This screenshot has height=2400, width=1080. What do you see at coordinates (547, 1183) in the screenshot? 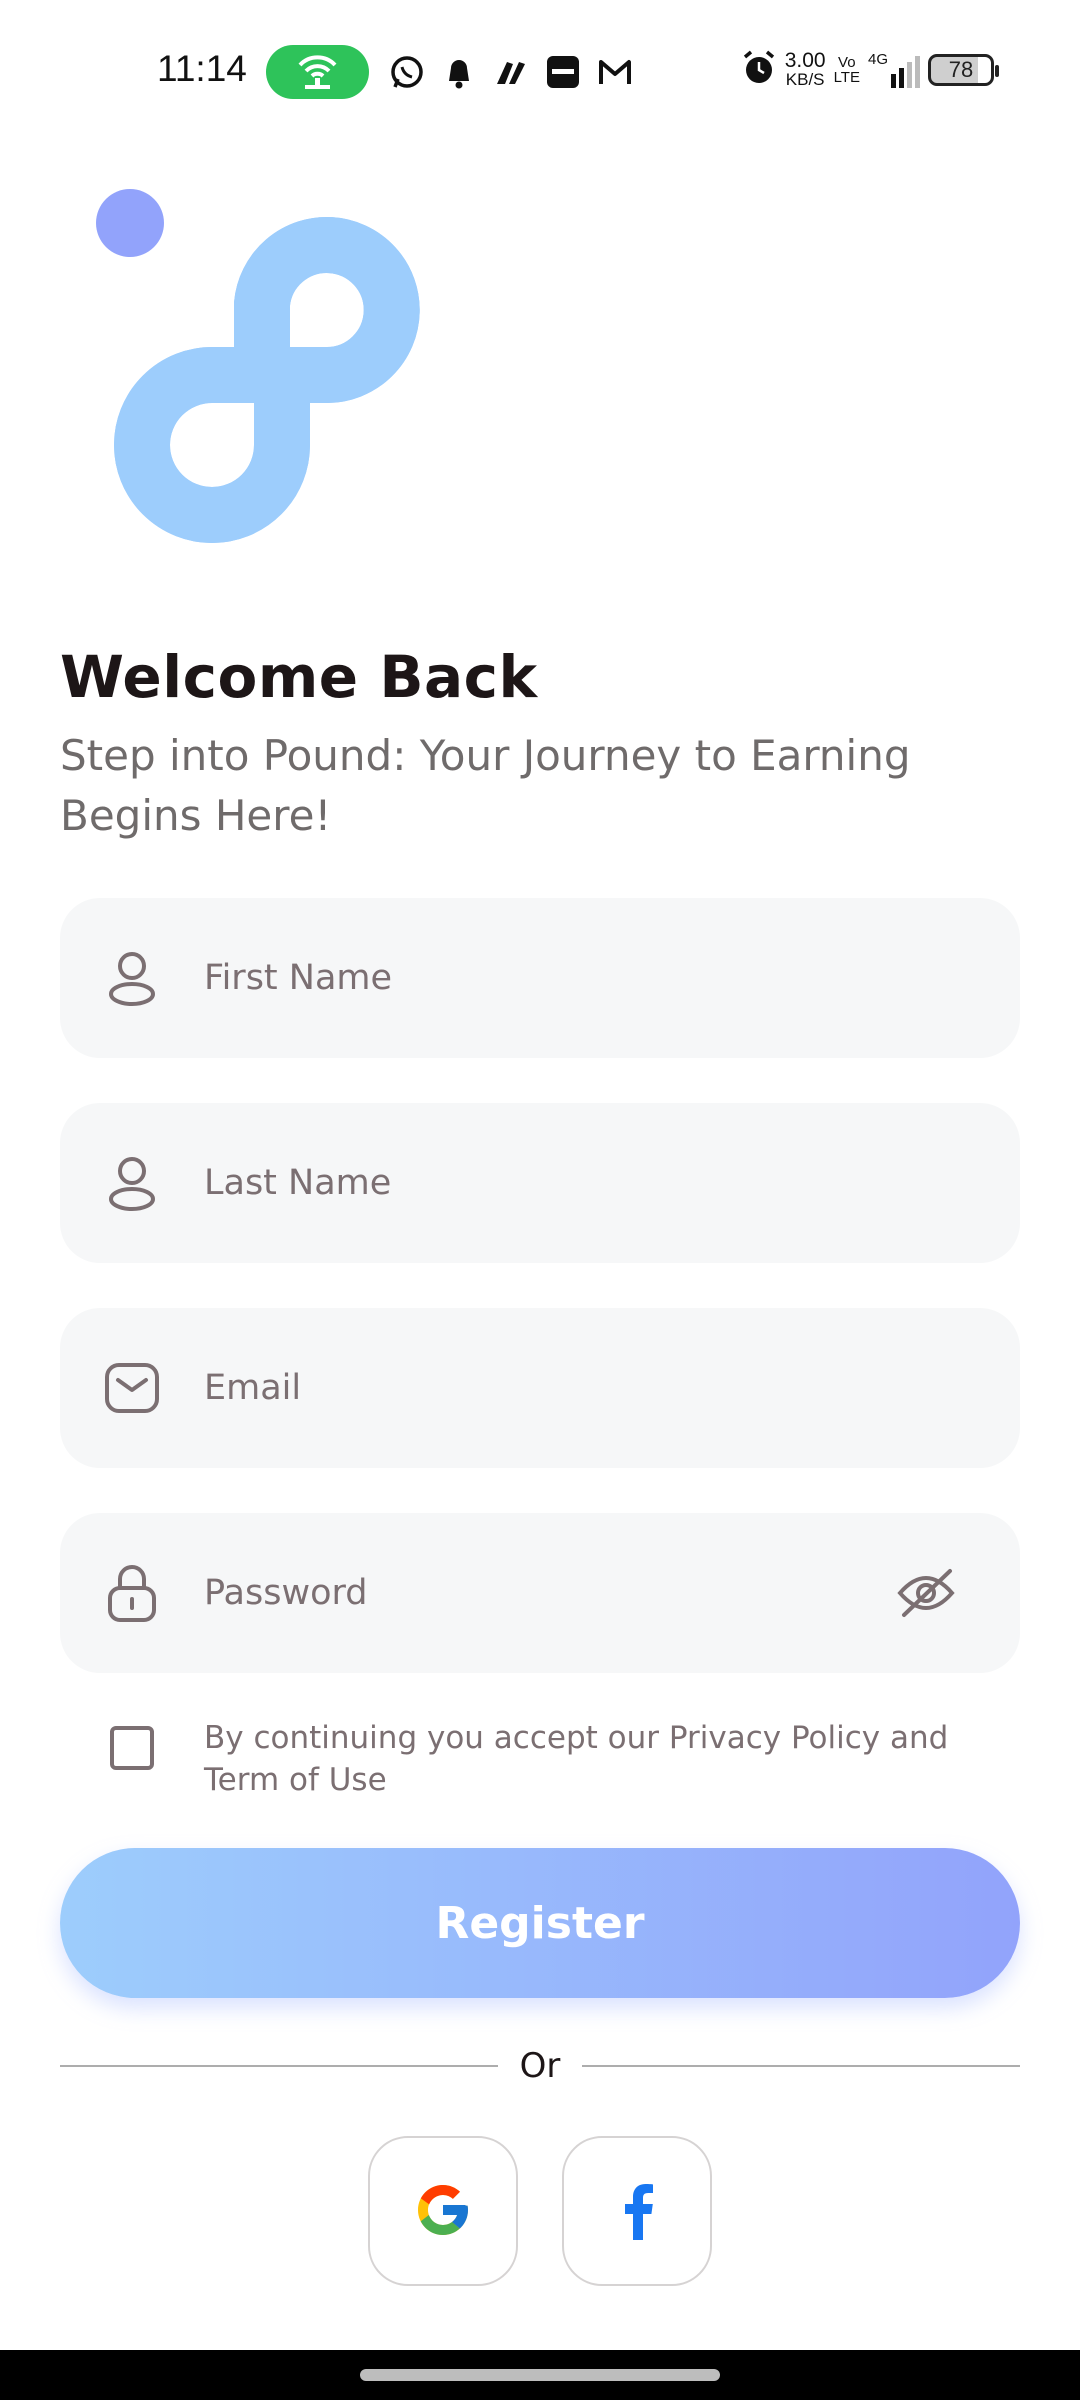
I see `last-name-input` at bounding box center [547, 1183].